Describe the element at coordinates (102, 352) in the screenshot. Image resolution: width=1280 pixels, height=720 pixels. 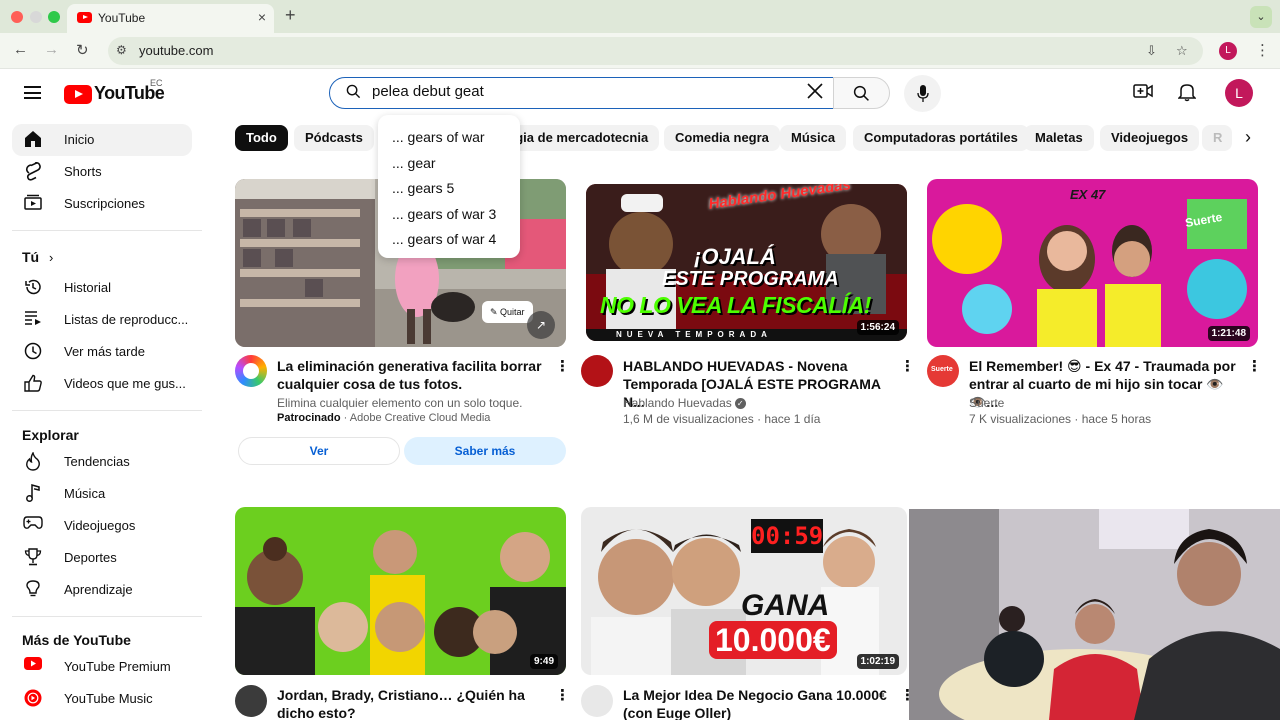
I see `sidebar-item-watch-later: Ver más tarde` at that location.